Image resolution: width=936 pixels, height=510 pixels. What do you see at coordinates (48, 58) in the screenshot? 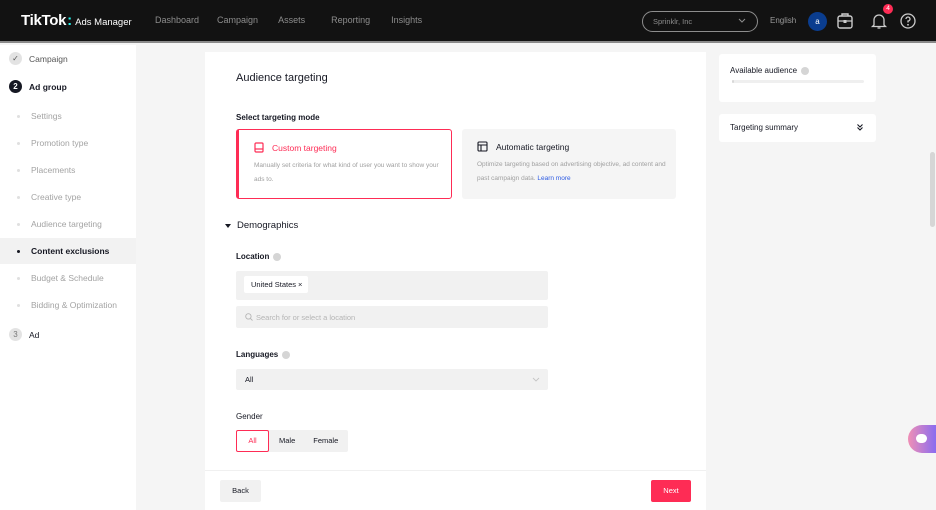
I see `step-label: Campaign` at bounding box center [48, 58].